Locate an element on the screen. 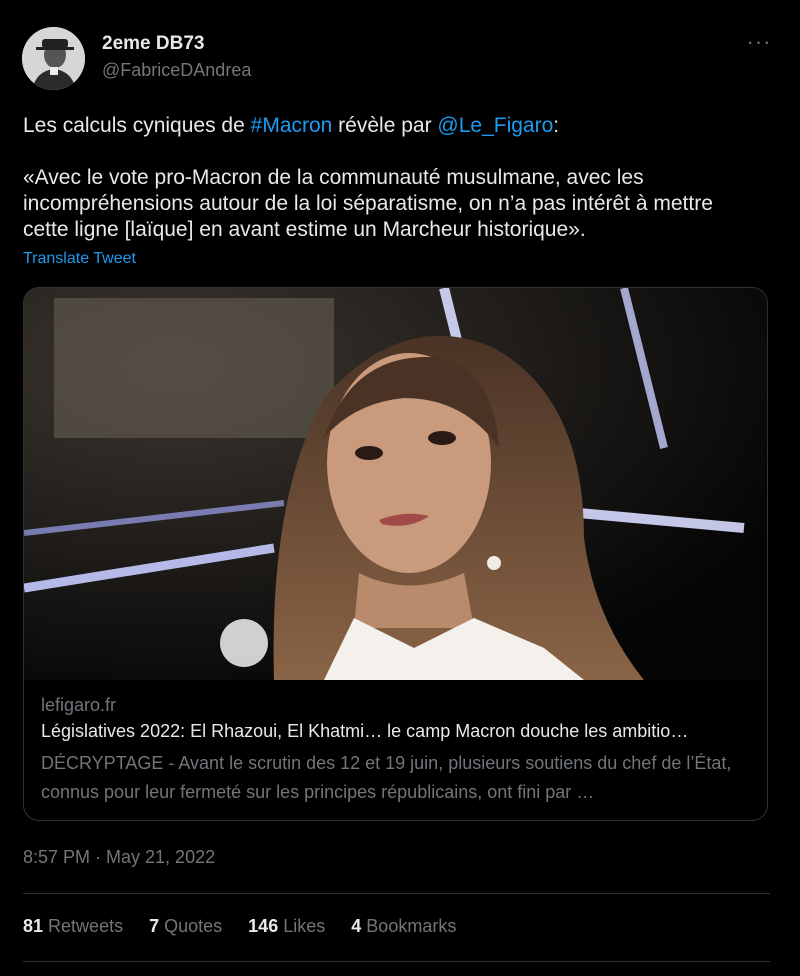 This screenshot has width=800, height=976. card-domain: lefigaro.fr is located at coordinates (79, 705).